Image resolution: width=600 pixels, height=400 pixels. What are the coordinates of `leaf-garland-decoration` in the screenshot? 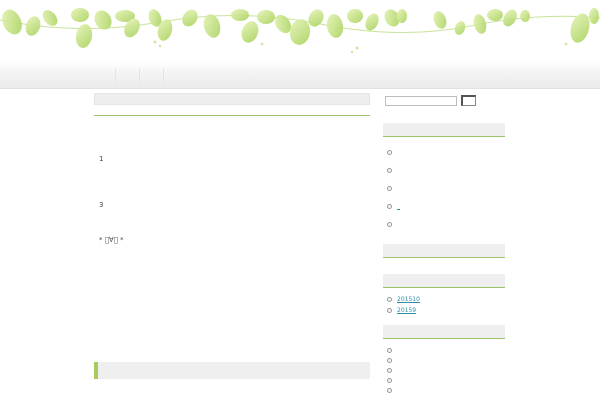 It's located at (300, 31).